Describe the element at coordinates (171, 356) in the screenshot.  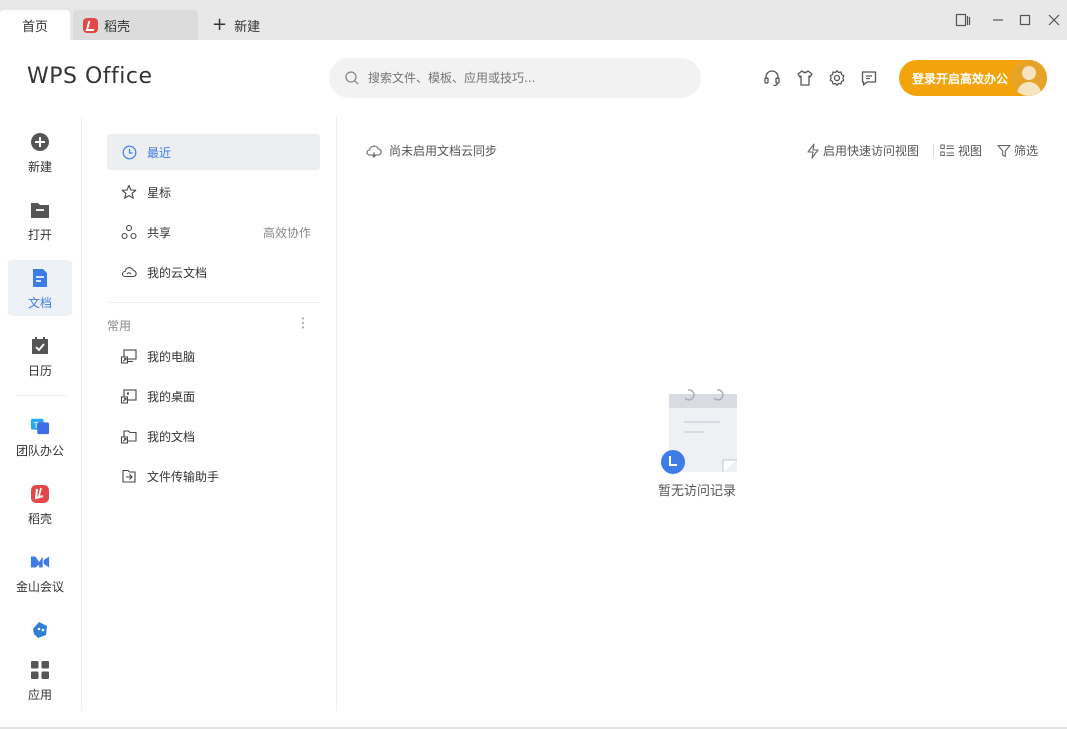
I see `nav-label-my-computer: 我的电脑` at that location.